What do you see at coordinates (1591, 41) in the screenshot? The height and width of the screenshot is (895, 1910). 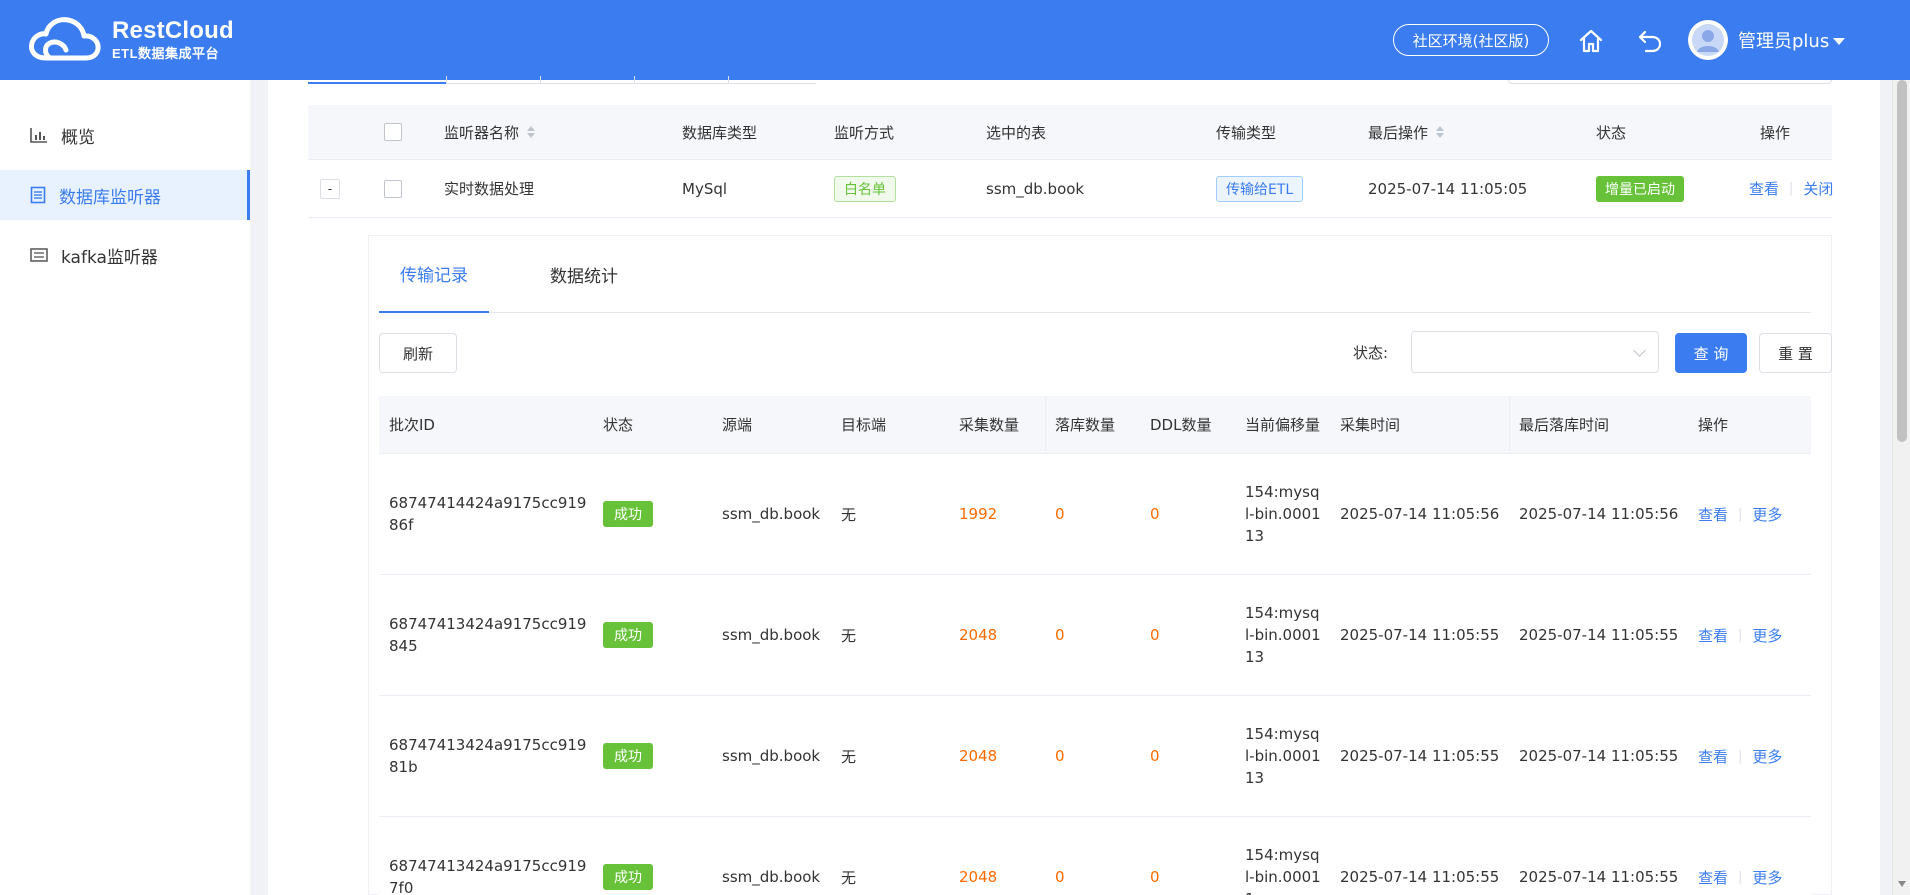 I see `home-icon` at bounding box center [1591, 41].